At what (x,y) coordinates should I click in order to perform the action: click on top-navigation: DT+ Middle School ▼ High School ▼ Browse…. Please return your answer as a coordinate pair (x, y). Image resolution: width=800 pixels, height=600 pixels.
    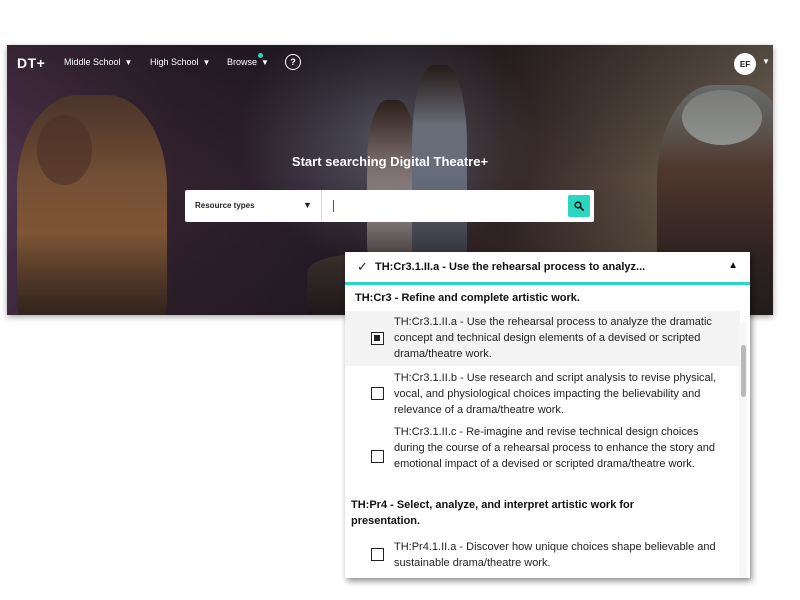
    Looking at the image, I should click on (390, 63).